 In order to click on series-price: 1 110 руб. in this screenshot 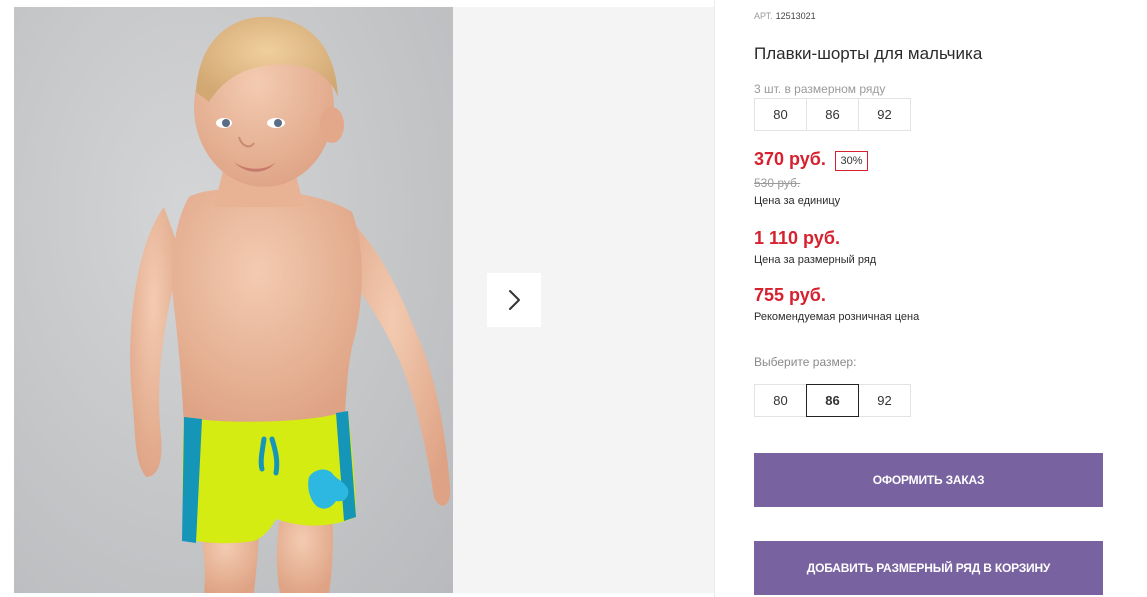, I will do `click(797, 238)`.